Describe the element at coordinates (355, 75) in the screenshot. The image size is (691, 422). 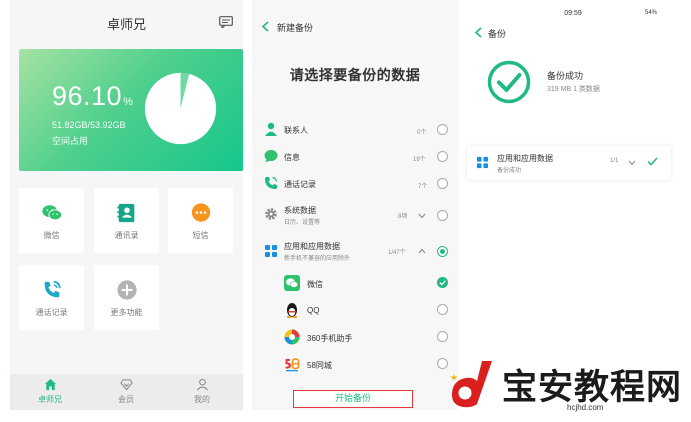
I see `page-heading: 请选择要备份的数据` at that location.